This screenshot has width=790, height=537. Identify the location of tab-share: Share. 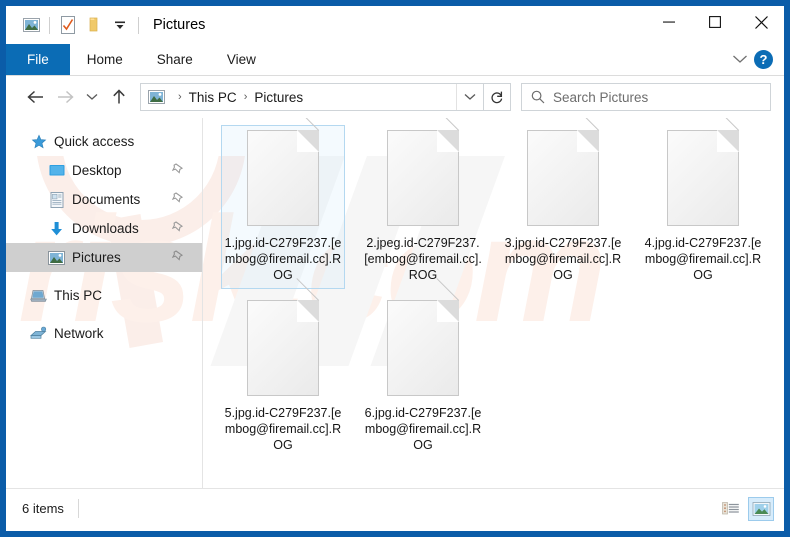
(175, 59).